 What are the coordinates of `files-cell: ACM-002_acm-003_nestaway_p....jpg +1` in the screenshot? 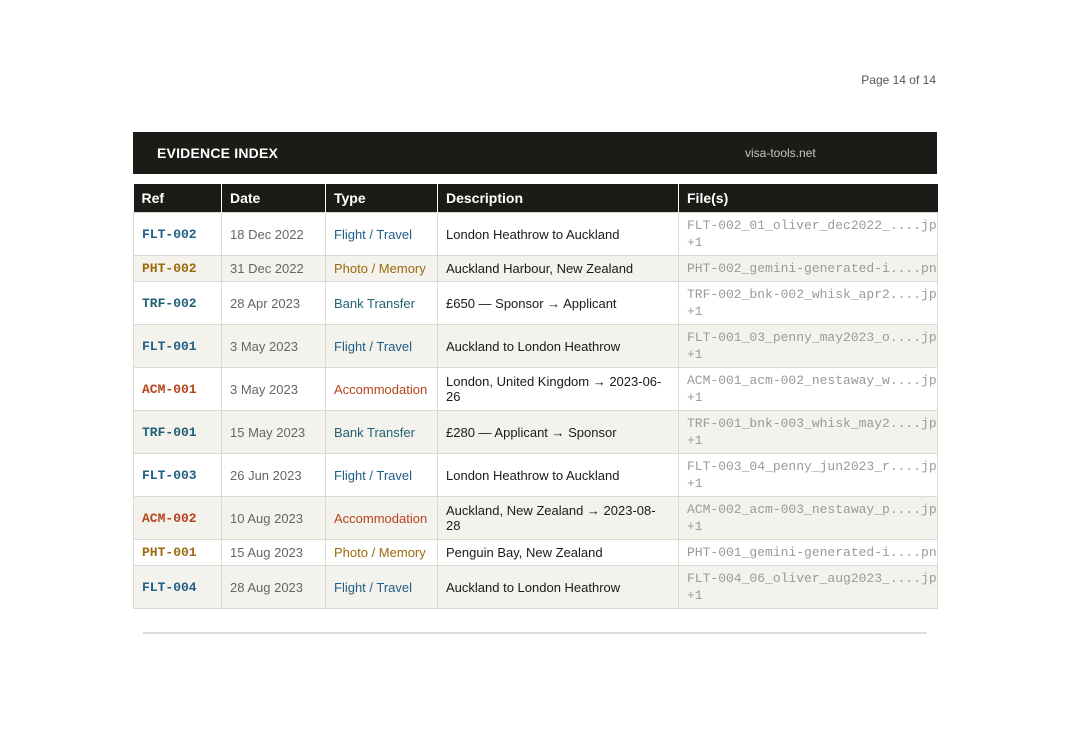 It's located at (808, 518).